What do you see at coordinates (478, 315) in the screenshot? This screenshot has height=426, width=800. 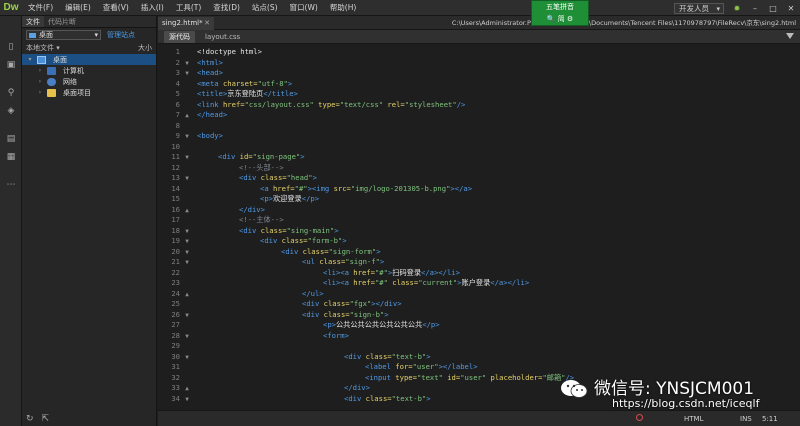 I see `code-line: 26 ▼ <div class="sign-b">` at bounding box center [478, 315].